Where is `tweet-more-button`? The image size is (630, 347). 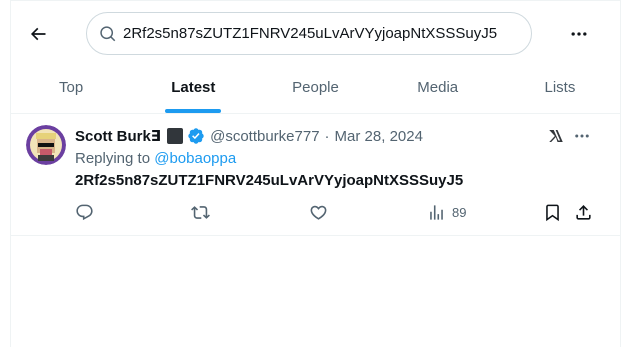 tweet-more-button is located at coordinates (582, 136).